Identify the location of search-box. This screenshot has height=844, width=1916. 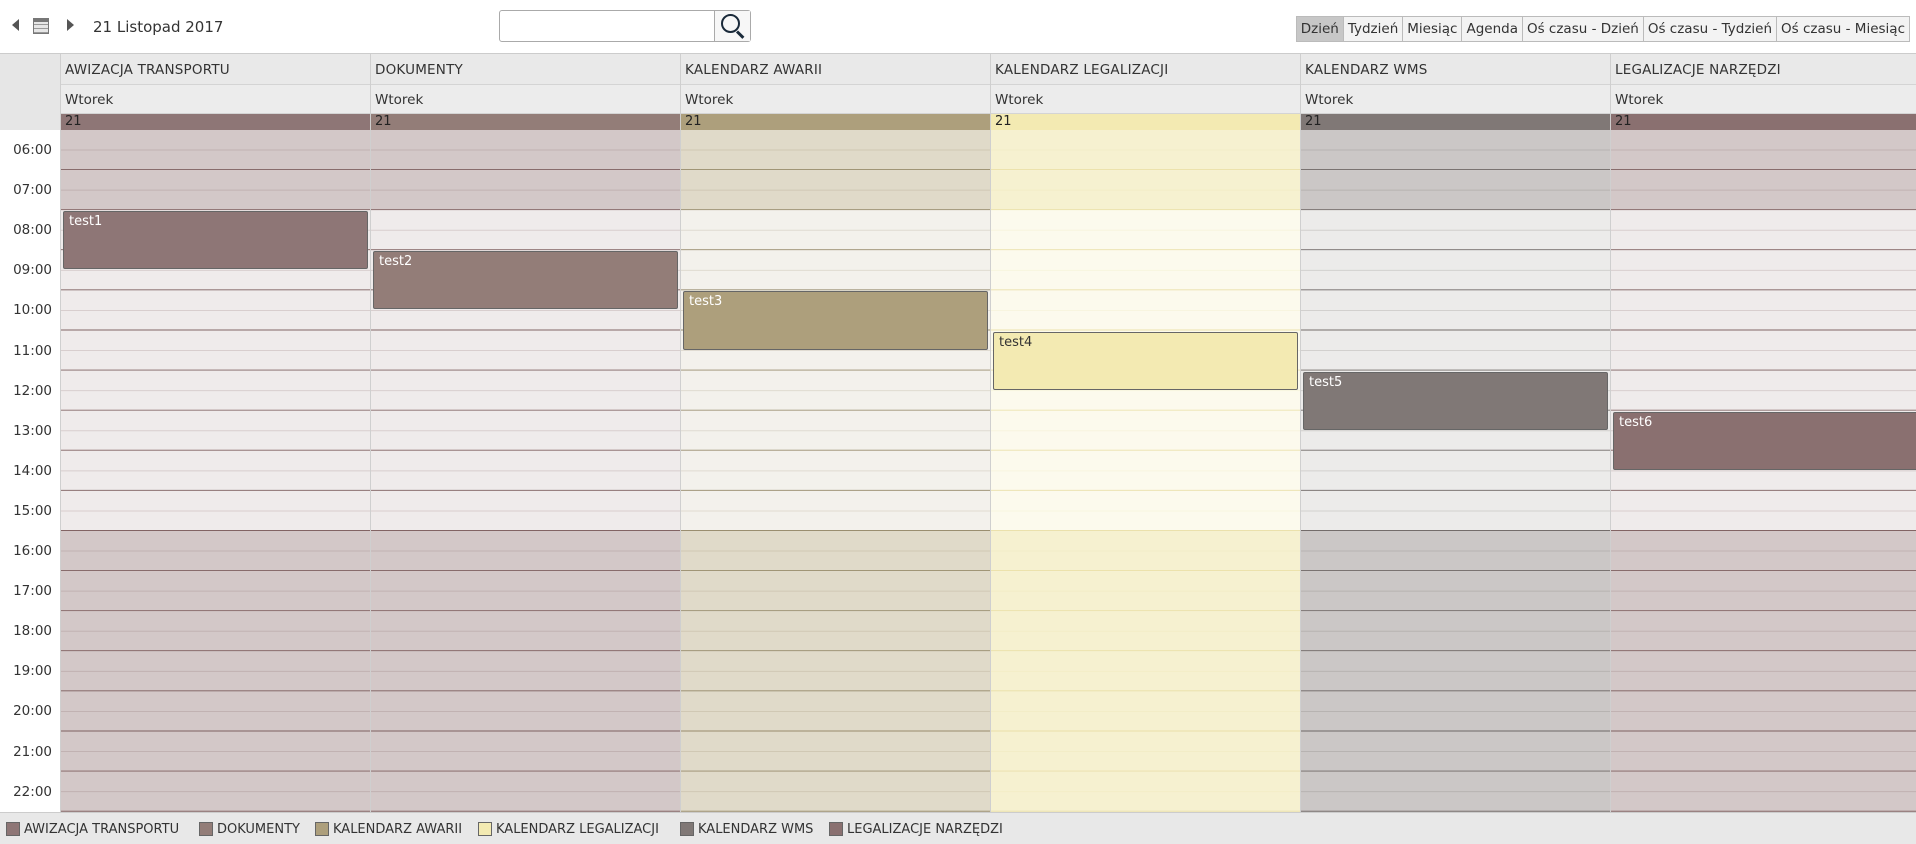
(625, 26).